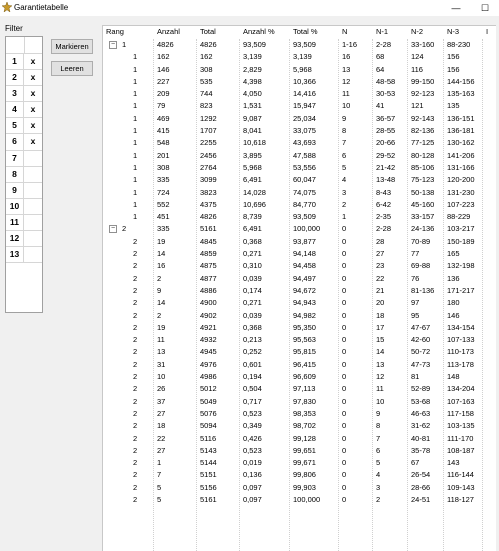 The width and height of the screenshot is (499, 551). I want to click on table-row: 1 146 308 2,829 5,968 13 64 116 156, so click(299, 70).